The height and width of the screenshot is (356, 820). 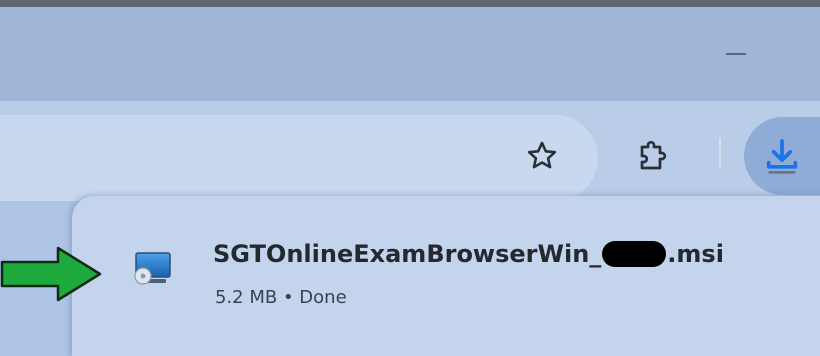 I want to click on green-arrow-icon, so click(x=51, y=274).